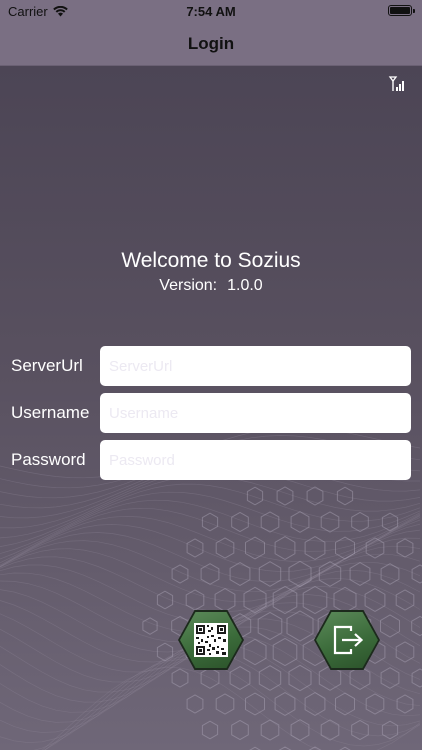 The height and width of the screenshot is (750, 422). Describe the element at coordinates (188, 285) in the screenshot. I see `version-label: Version:` at that location.